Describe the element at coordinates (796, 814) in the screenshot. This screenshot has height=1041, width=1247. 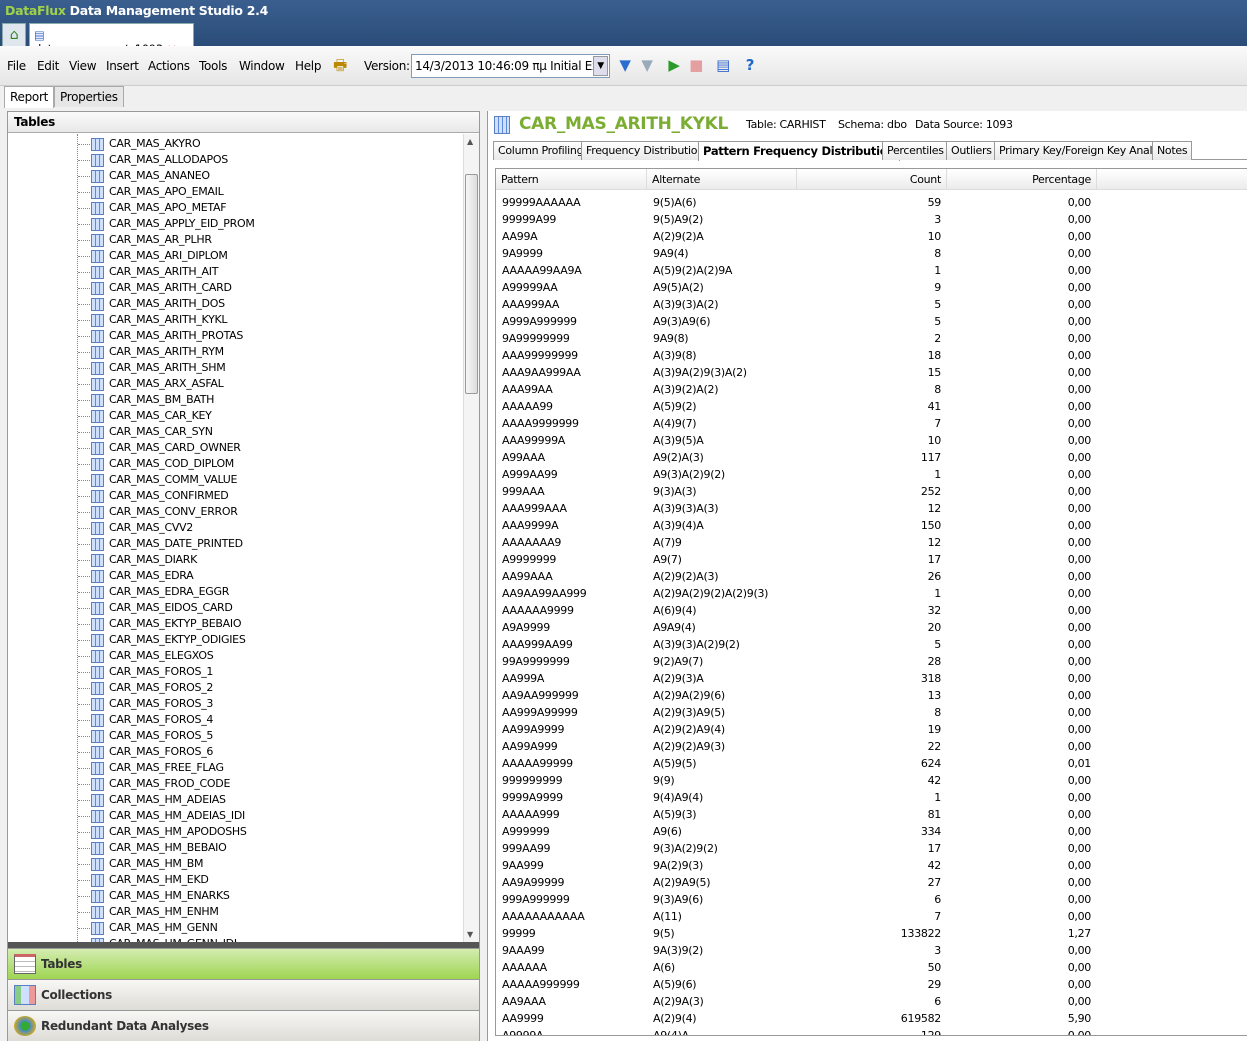
I see `table-row: AAAAA999 A(5)9(3) 81 0,00` at that location.